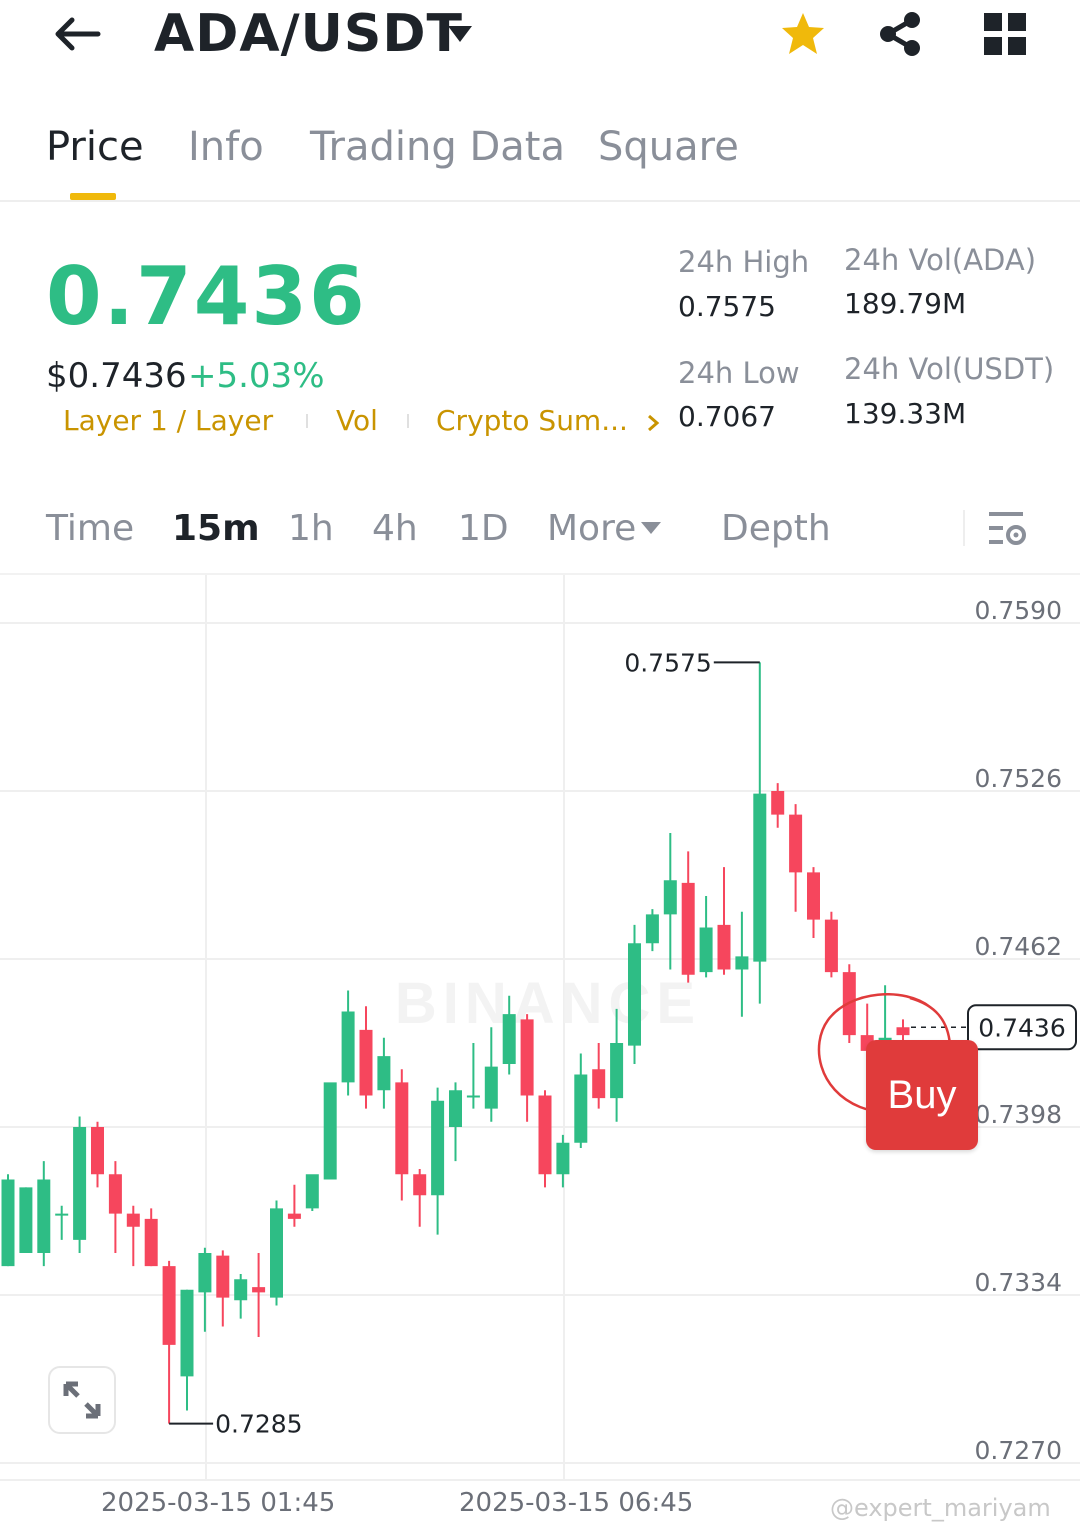  I want to click on star-icon, so click(803, 33).